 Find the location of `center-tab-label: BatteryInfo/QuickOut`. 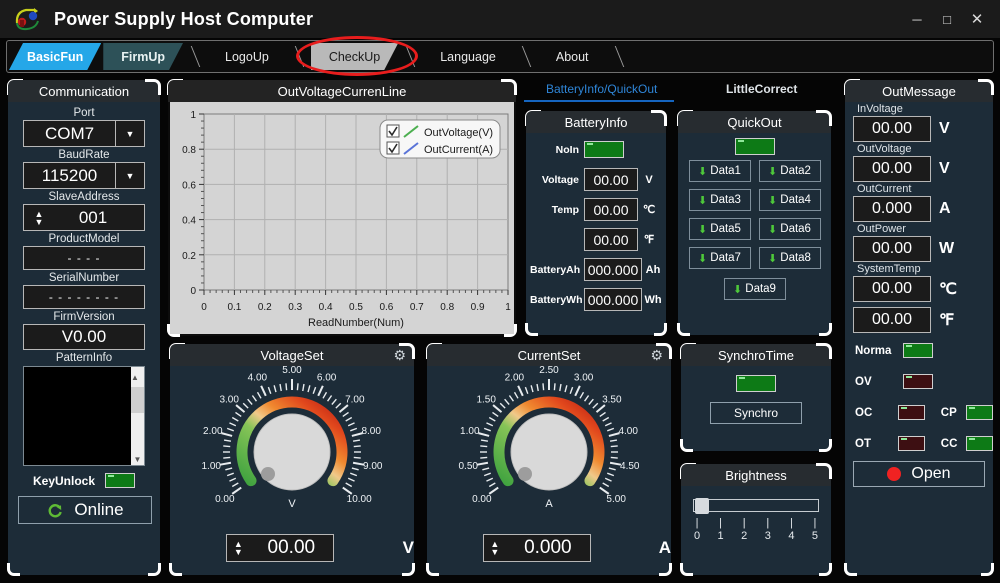

center-tab-label: BatteryInfo/QuickOut is located at coordinates (602, 89).